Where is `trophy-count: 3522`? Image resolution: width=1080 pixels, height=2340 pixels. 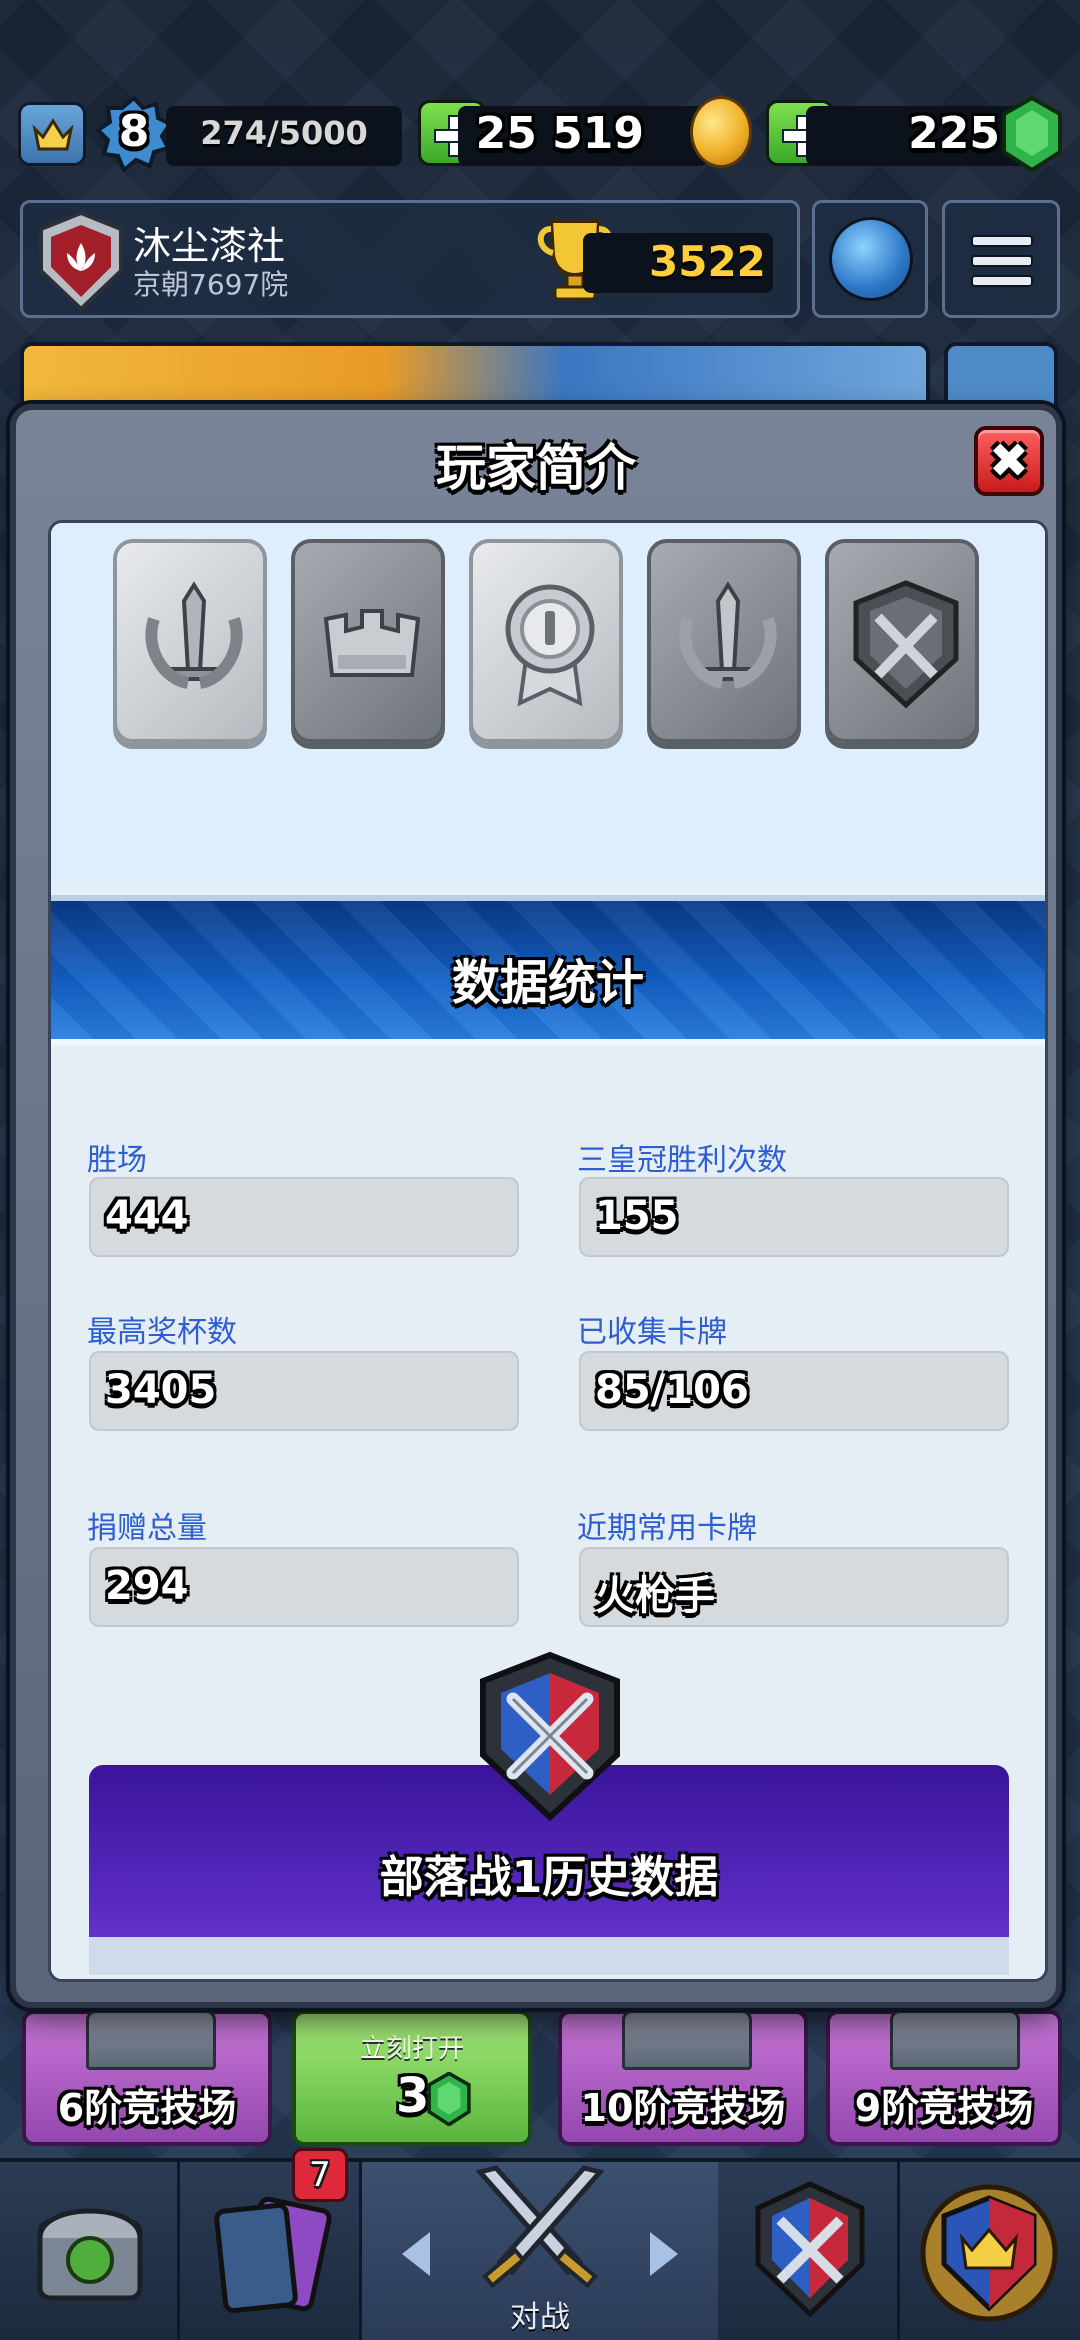 trophy-count: 3522 is located at coordinates (707, 261).